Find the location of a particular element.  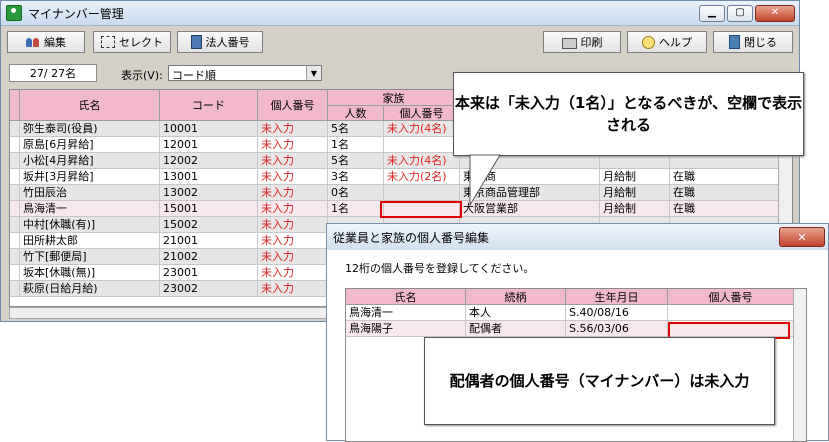

header-code: コード is located at coordinates (209, 105).